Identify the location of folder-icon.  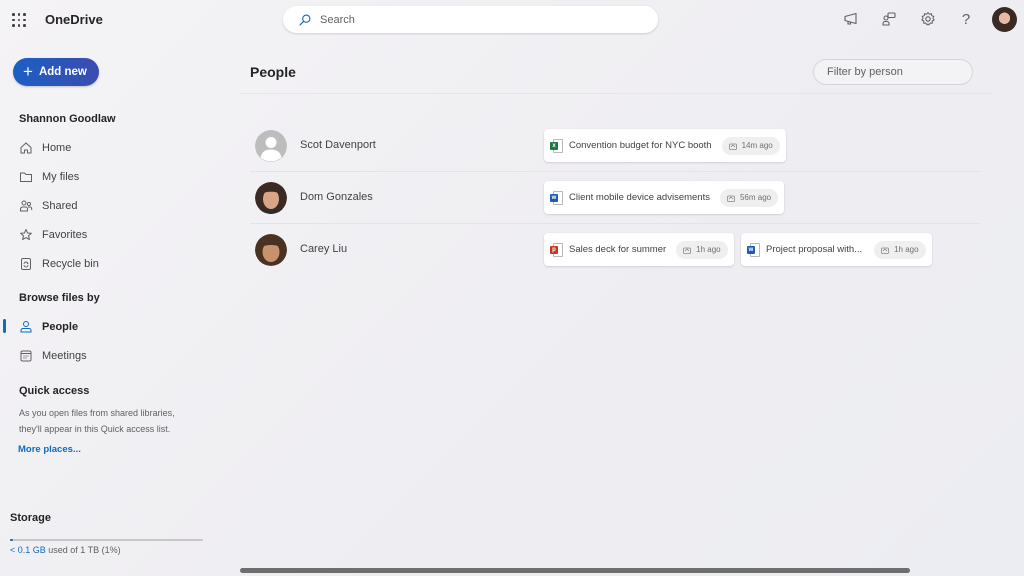
(26, 177).